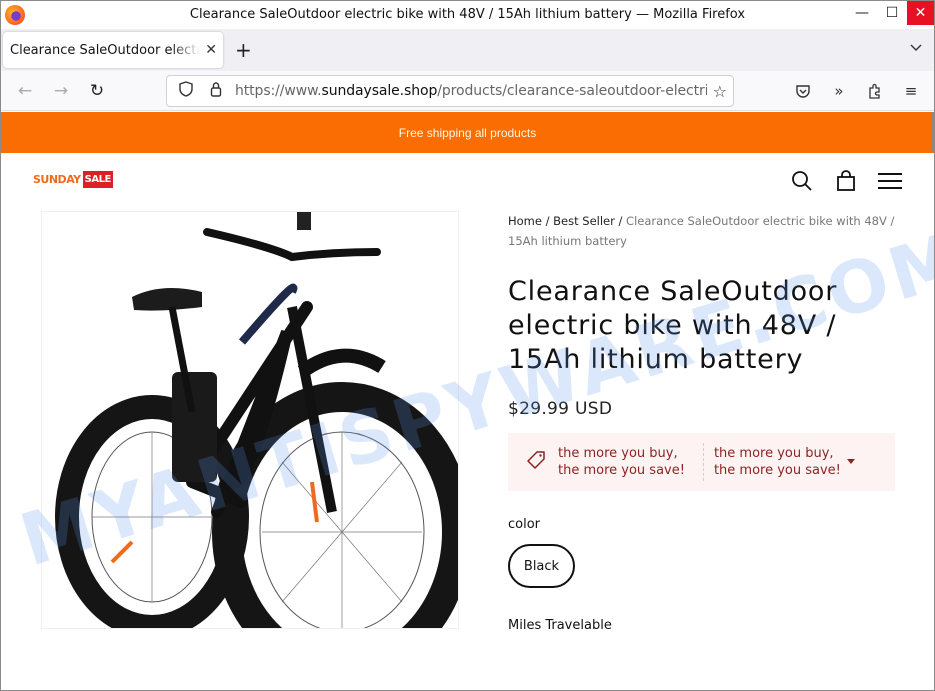 This screenshot has width=935, height=691. What do you see at coordinates (892, 13) in the screenshot?
I see `maximize-button: ☐` at bounding box center [892, 13].